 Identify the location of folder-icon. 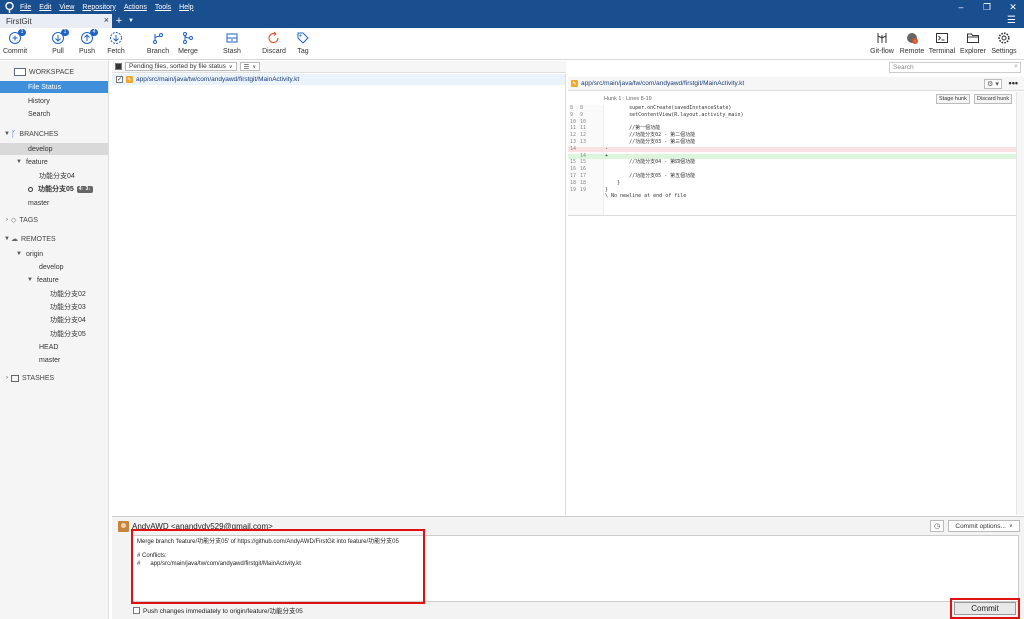
(973, 38).